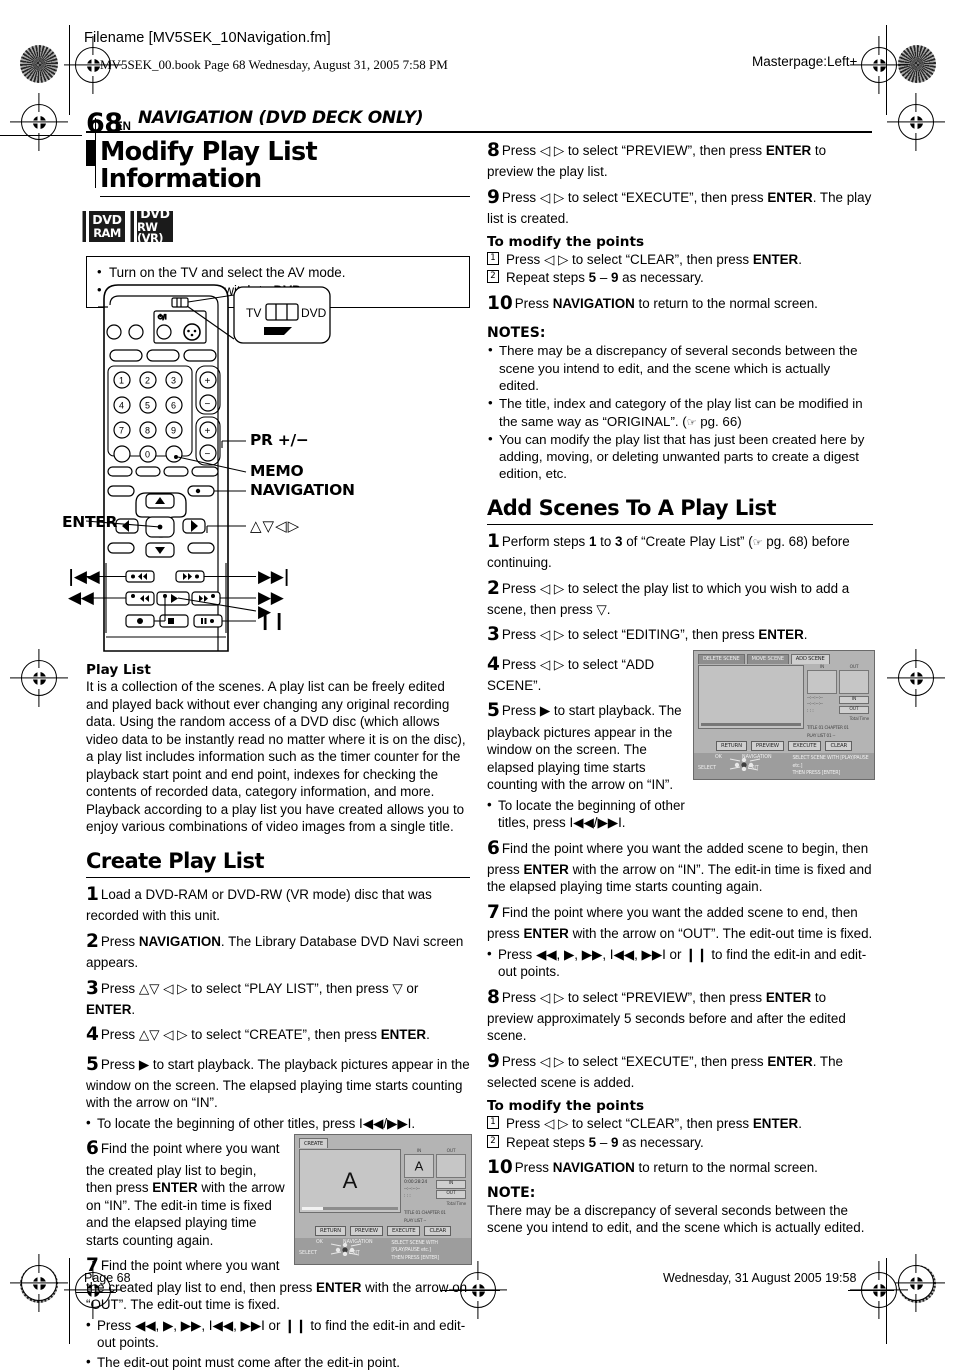  I want to click on add-modify-step-2: 2 Repeat steps 5 – 9 as necessary., so click(680, 1143).